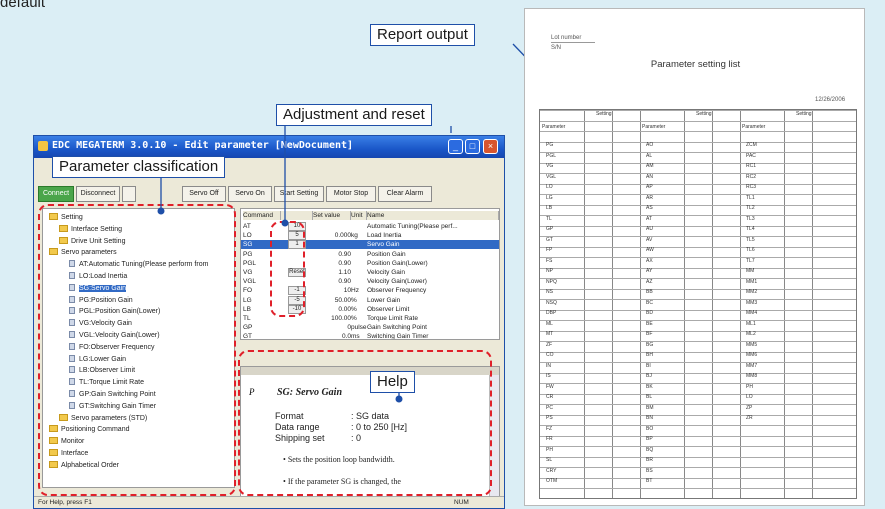 Image resolution: width=885 pixels, height=509 pixels. I want to click on report-parameter-cell: BC, so click(649, 302).